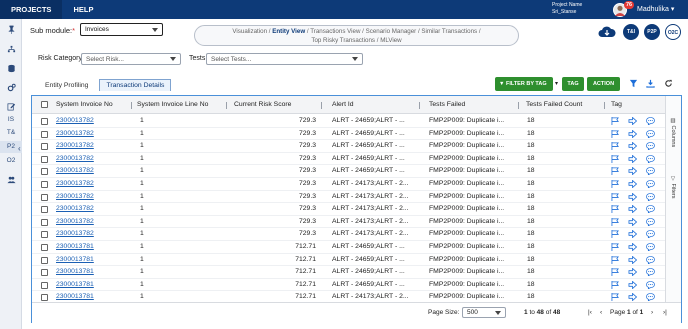  I want to click on filter-icon, so click(633, 83).